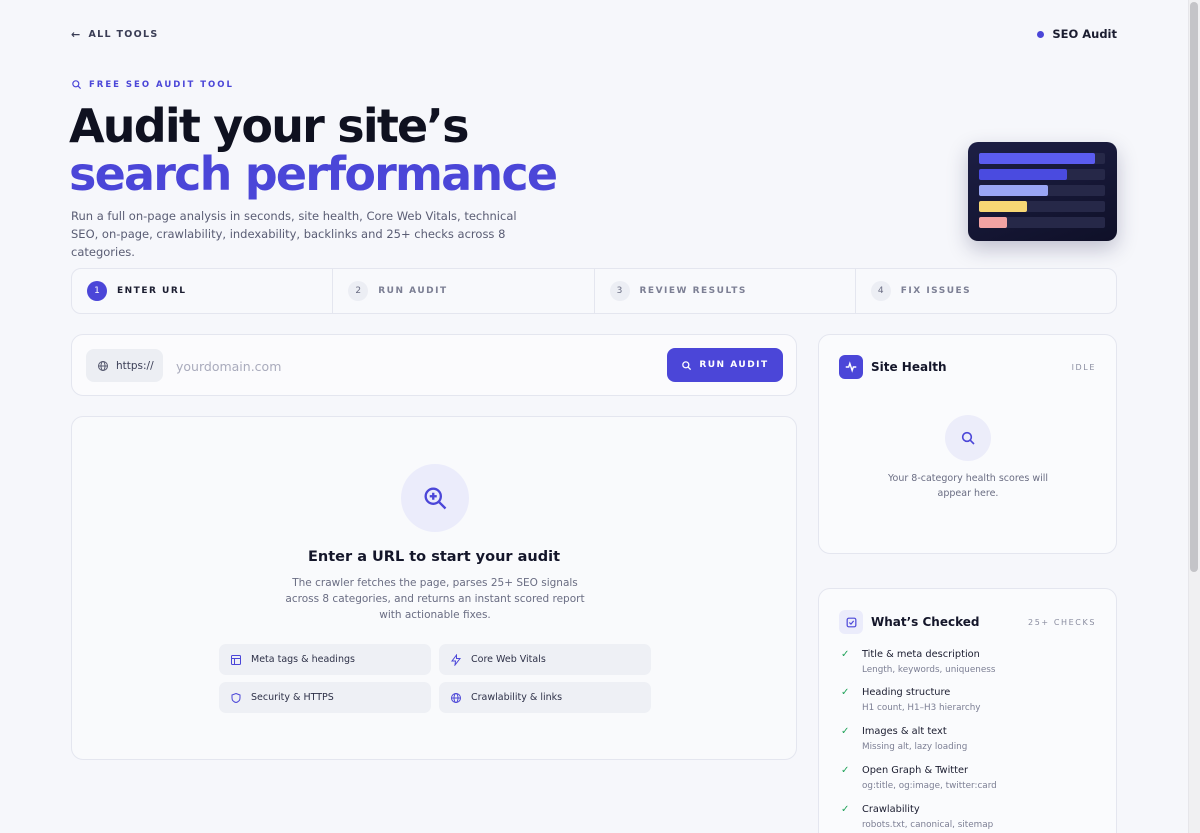 The image size is (1200, 833). What do you see at coordinates (929, 786) in the screenshot?
I see `check-item-desc: og:title, og:image, twitter:card` at bounding box center [929, 786].